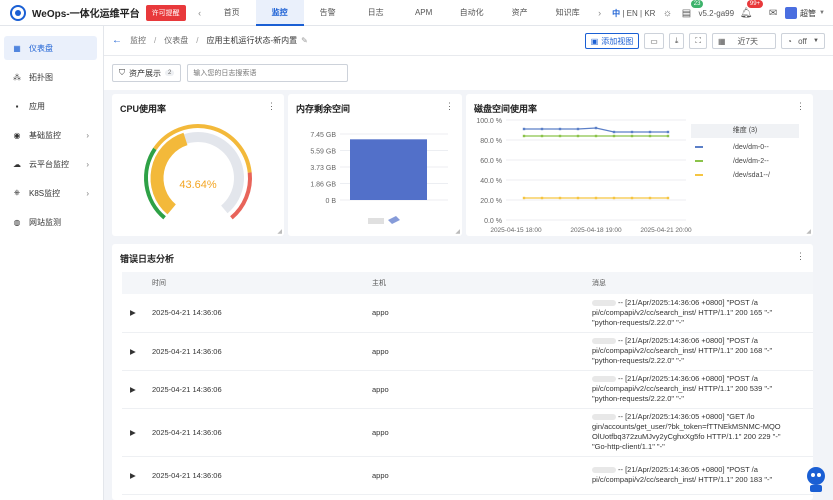  I want to click on app-icon: ▪, so click(17, 106).